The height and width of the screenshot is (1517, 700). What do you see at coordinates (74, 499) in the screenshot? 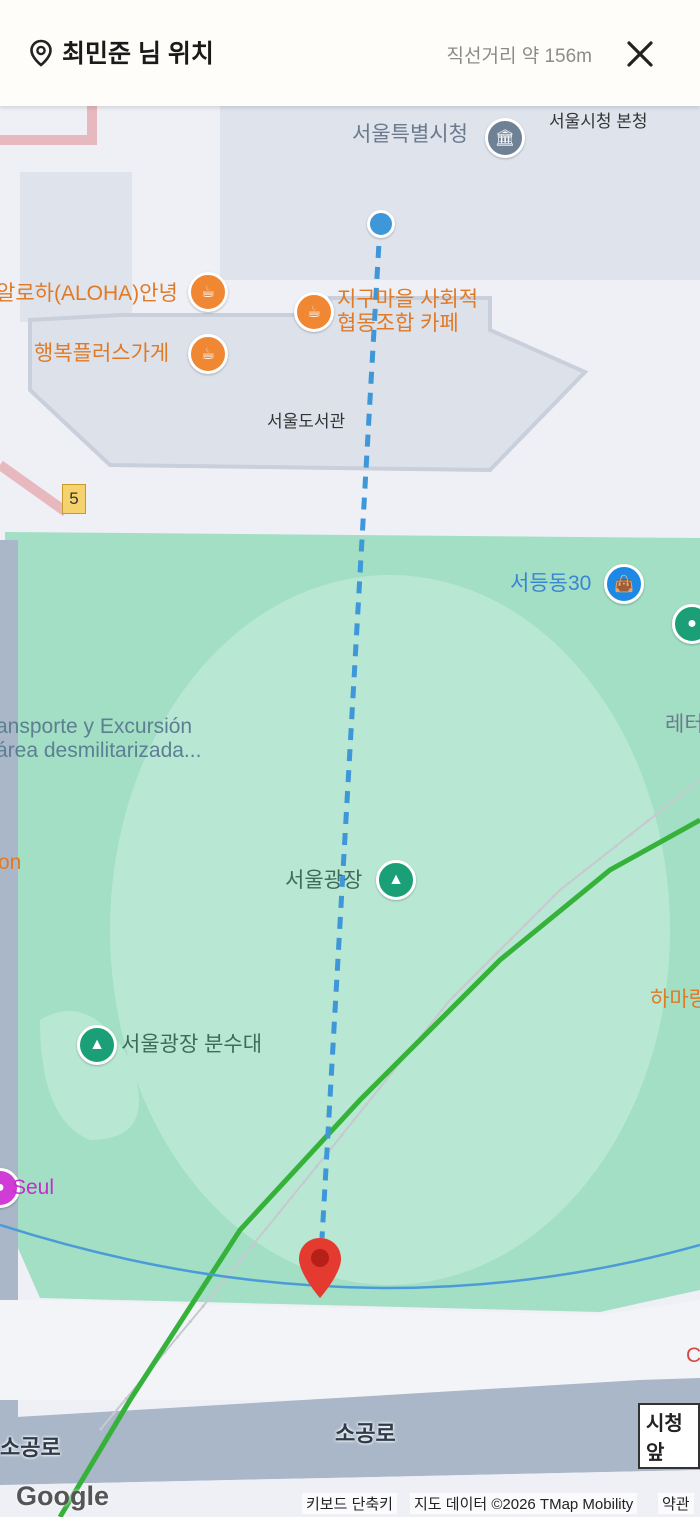
I see `route-number-badge: 5` at bounding box center [74, 499].